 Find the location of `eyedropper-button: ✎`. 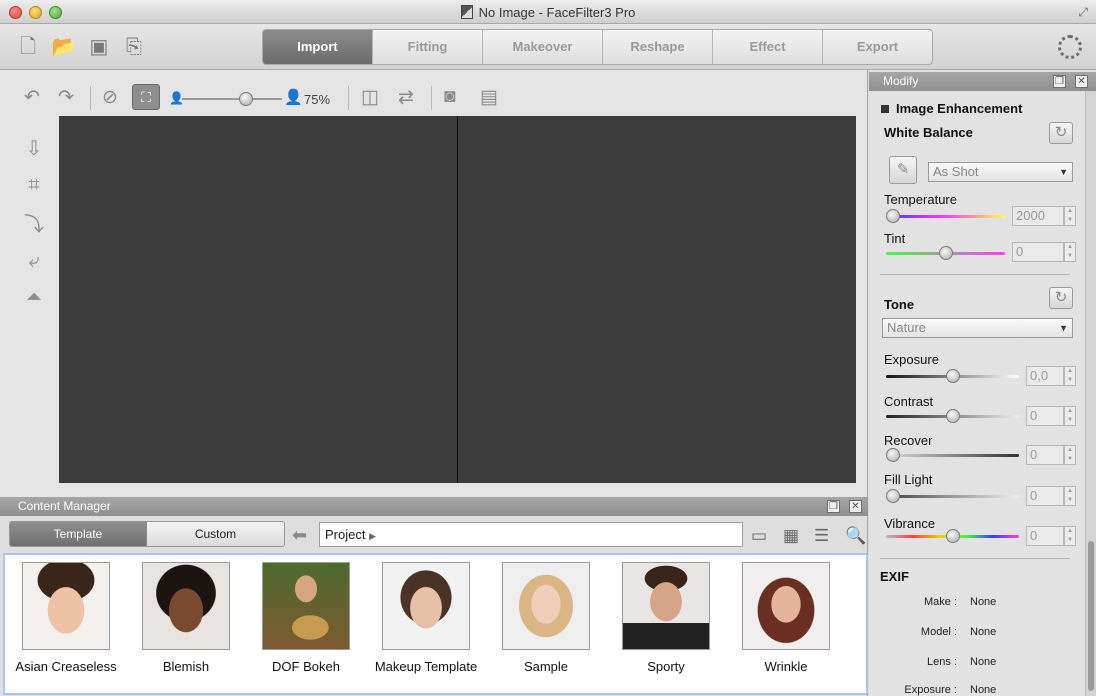

eyedropper-button: ✎ is located at coordinates (903, 170).